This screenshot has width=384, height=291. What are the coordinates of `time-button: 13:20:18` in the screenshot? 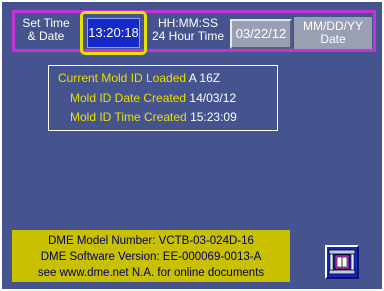 It's located at (113, 33).